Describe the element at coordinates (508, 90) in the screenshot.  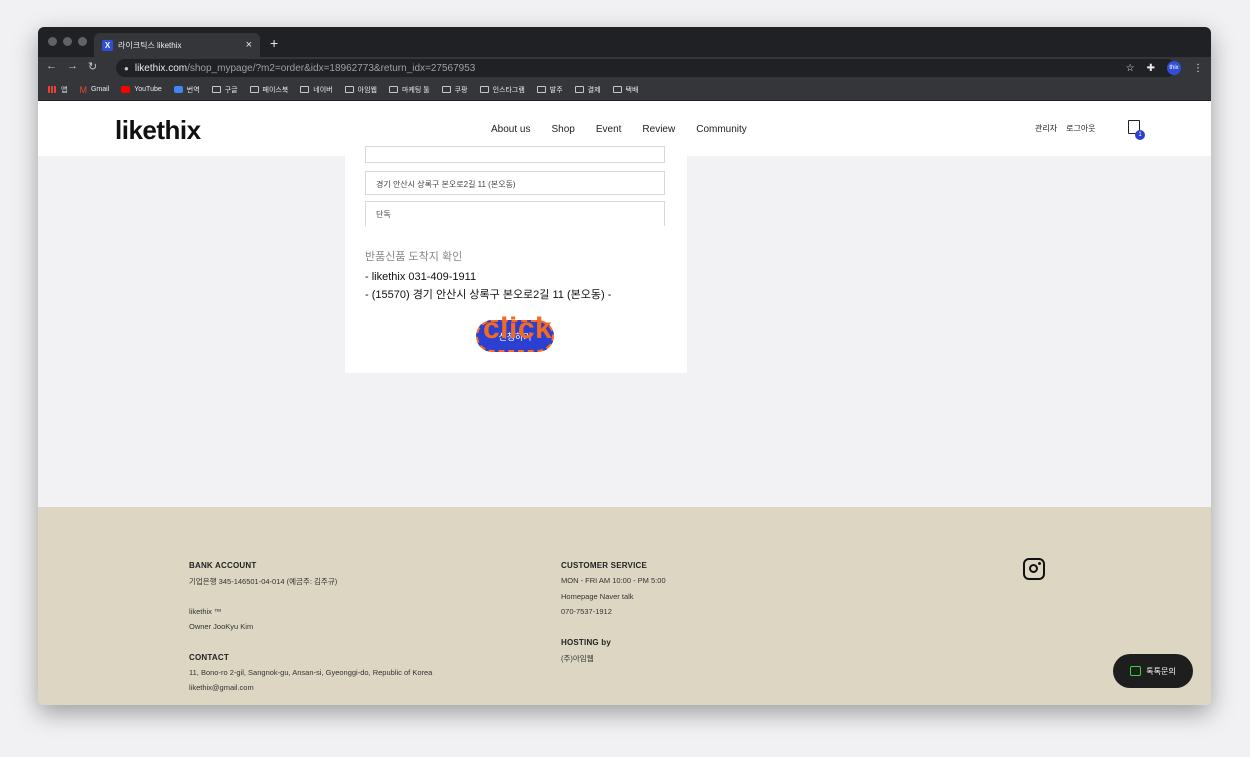
I see `bookmark-label: 인스타그램` at that location.